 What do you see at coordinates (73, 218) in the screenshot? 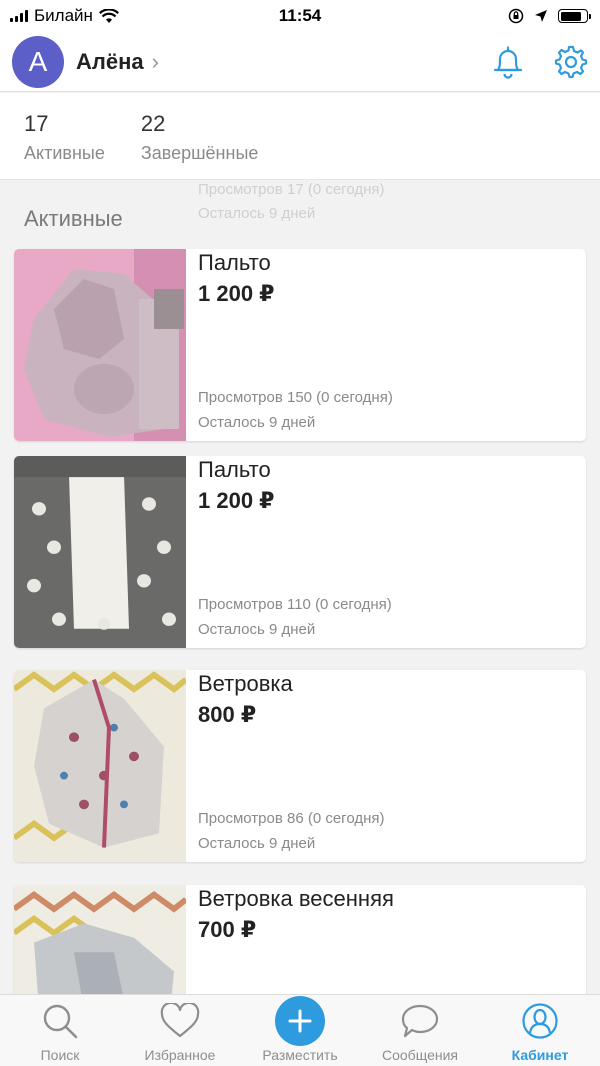
I see `section-title: Активные` at bounding box center [73, 218].